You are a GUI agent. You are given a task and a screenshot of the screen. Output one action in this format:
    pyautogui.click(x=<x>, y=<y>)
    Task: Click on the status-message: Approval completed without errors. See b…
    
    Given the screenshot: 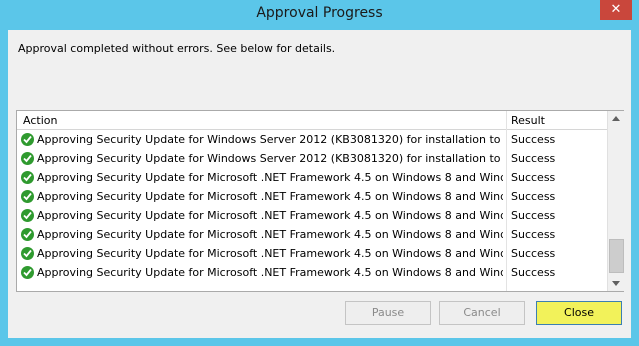 What is the action you would take?
    pyautogui.click(x=177, y=48)
    